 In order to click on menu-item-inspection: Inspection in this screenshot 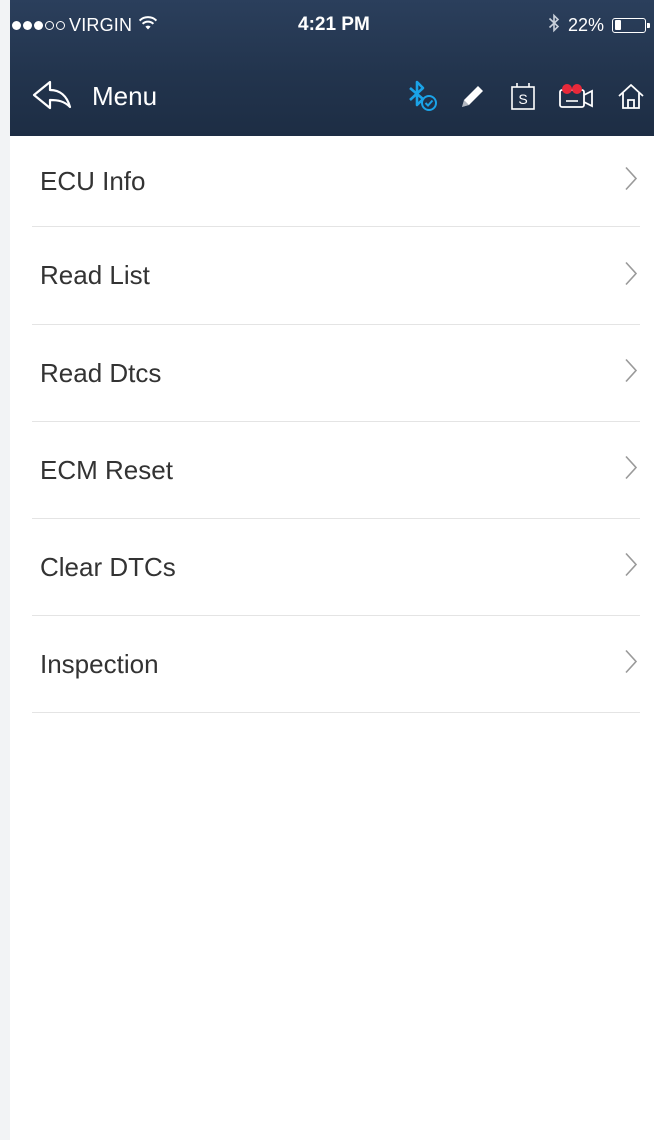, I will do `click(336, 664)`.